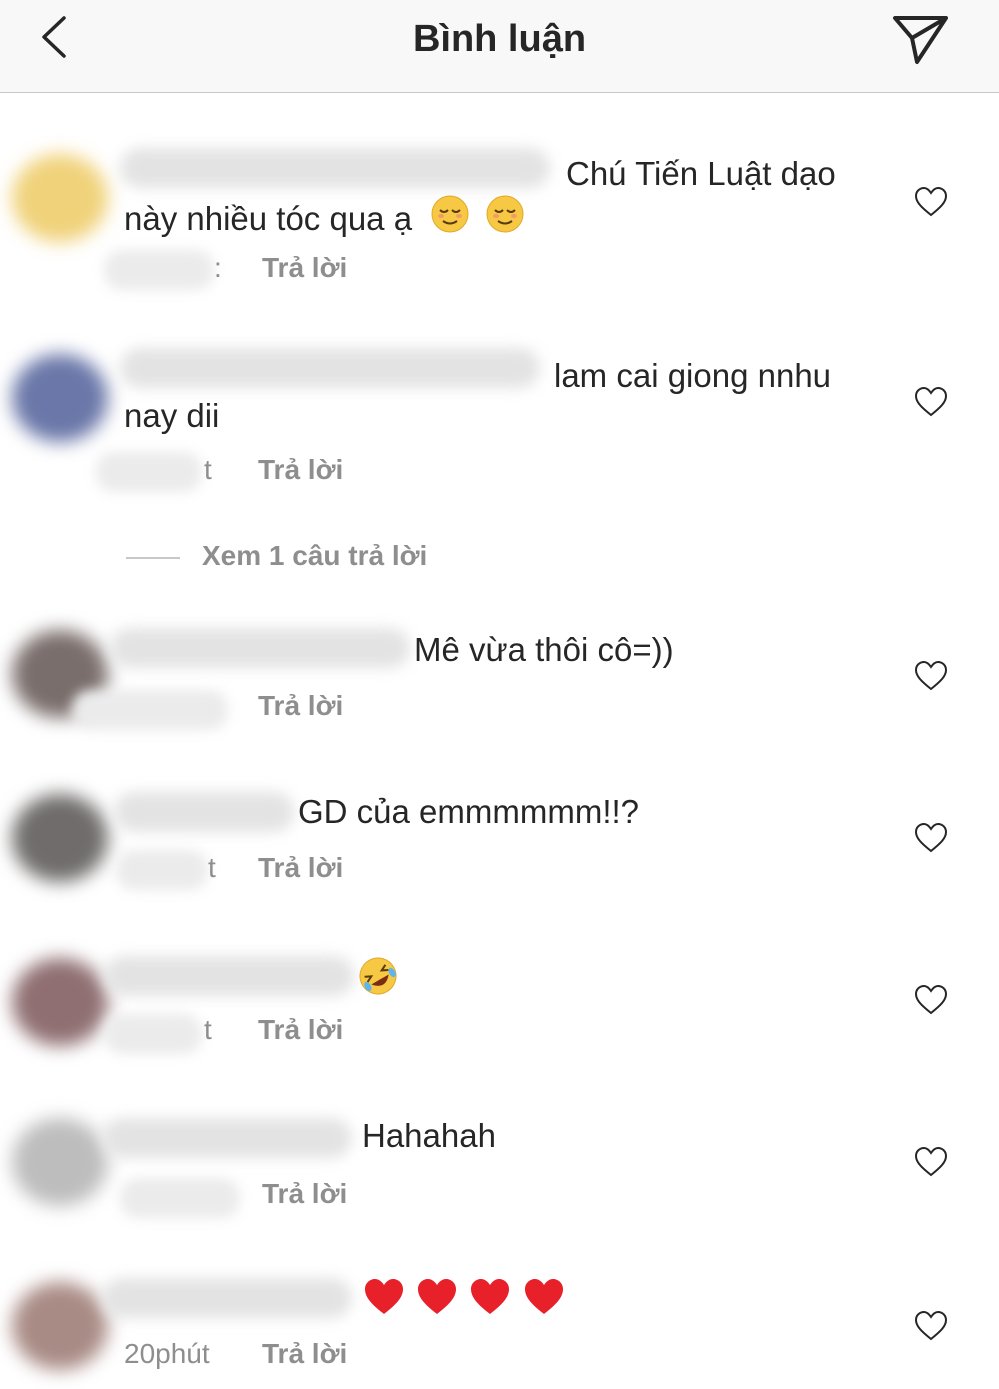  Describe the element at coordinates (701, 173) in the screenshot. I see `comment-text: Chú Tiến Luật dạo` at that location.